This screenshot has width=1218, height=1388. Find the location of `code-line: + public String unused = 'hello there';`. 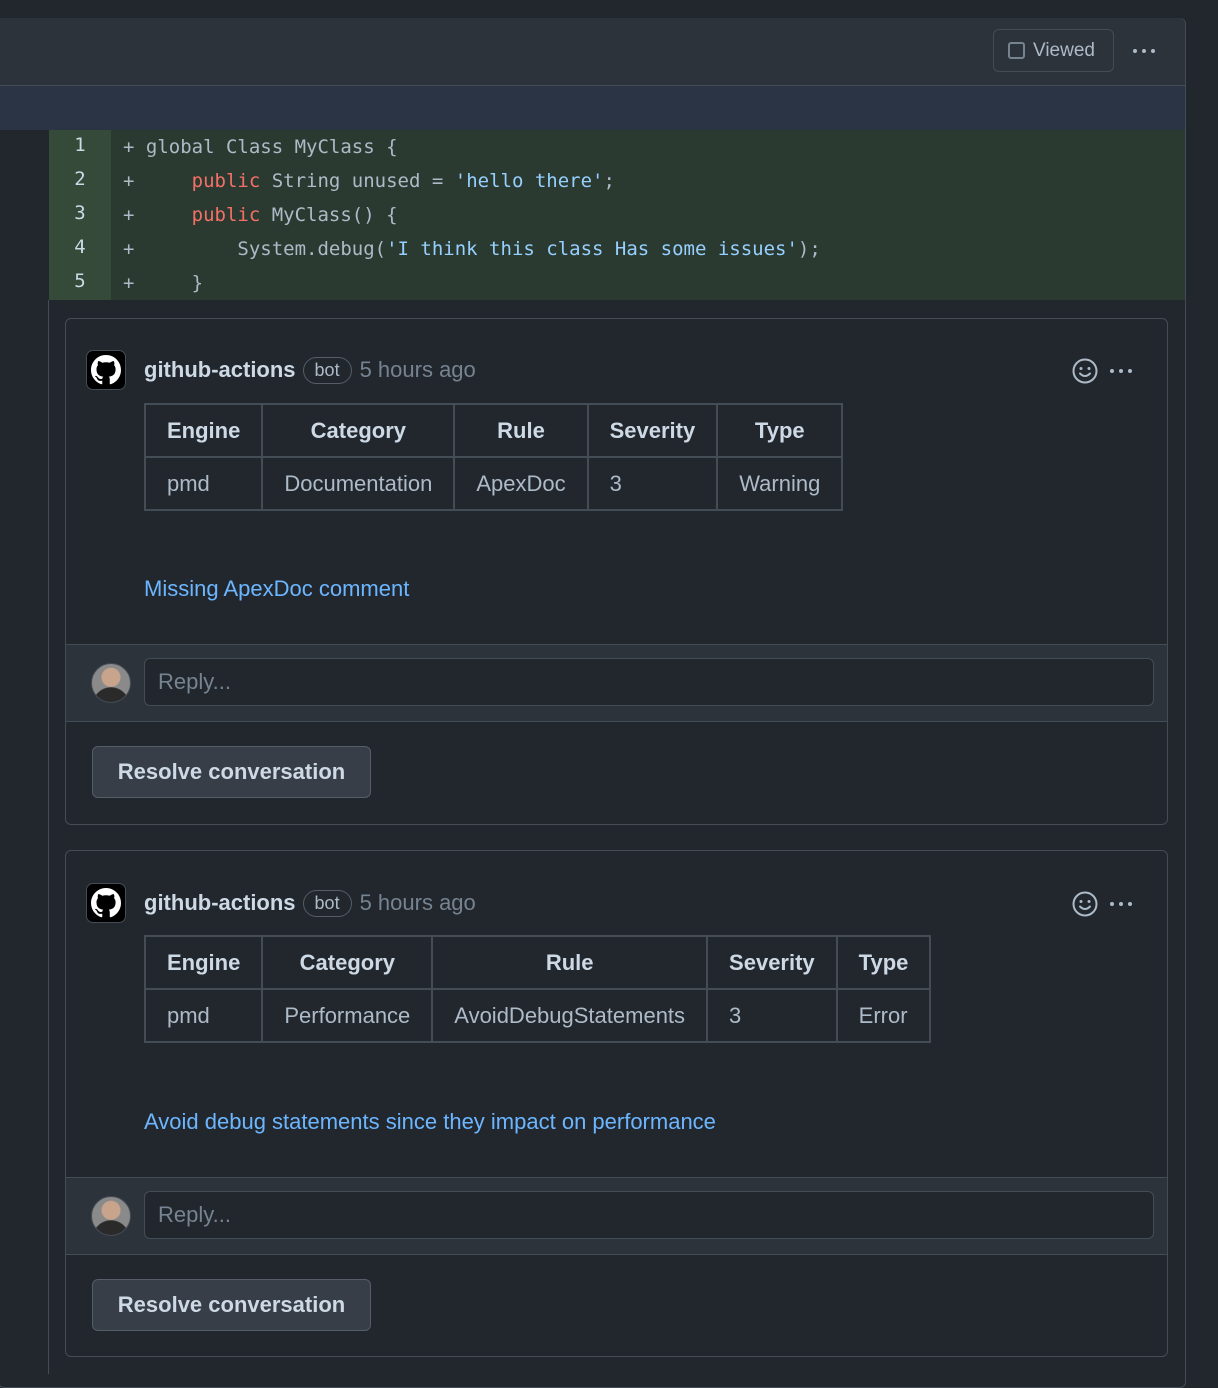

code-line: + public String unused = 'hello there'; is located at coordinates (369, 181).